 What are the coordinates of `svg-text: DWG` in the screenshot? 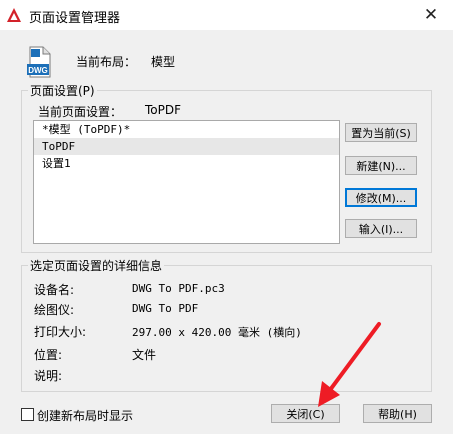 It's located at (38, 70).